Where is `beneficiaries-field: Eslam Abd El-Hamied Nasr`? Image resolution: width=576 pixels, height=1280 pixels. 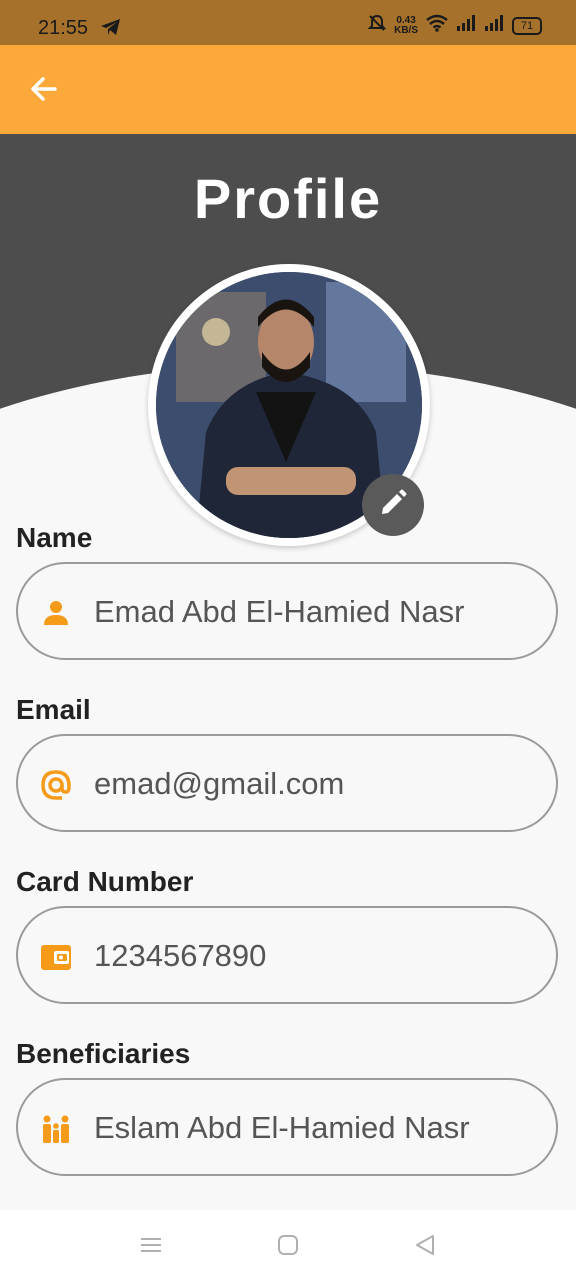 beneficiaries-field: Eslam Abd El-Hamied Nasr is located at coordinates (287, 1127).